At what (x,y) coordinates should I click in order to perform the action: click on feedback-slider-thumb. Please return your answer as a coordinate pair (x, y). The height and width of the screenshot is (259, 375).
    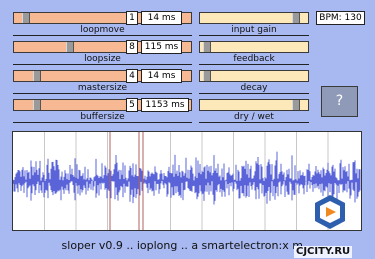
    Looking at the image, I should click on (207, 47).